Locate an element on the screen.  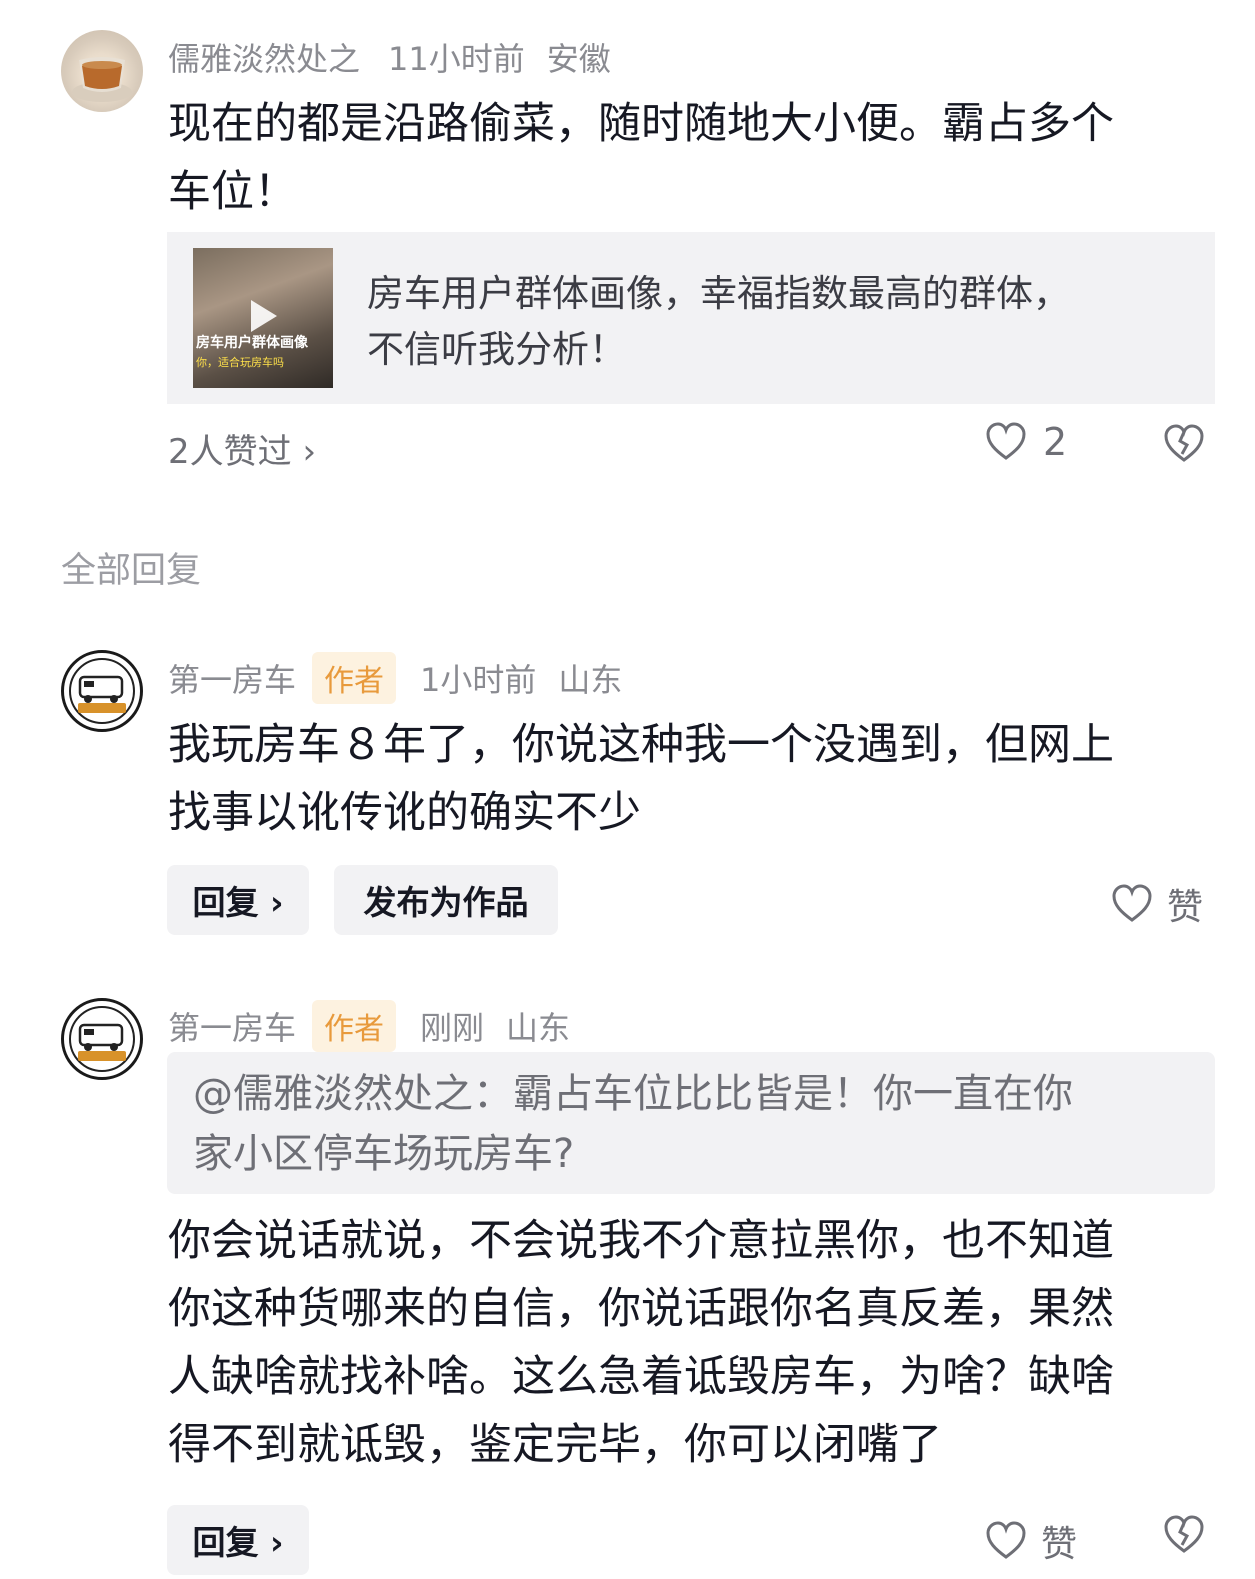
like-button: 2 is located at coordinates (1026, 442).